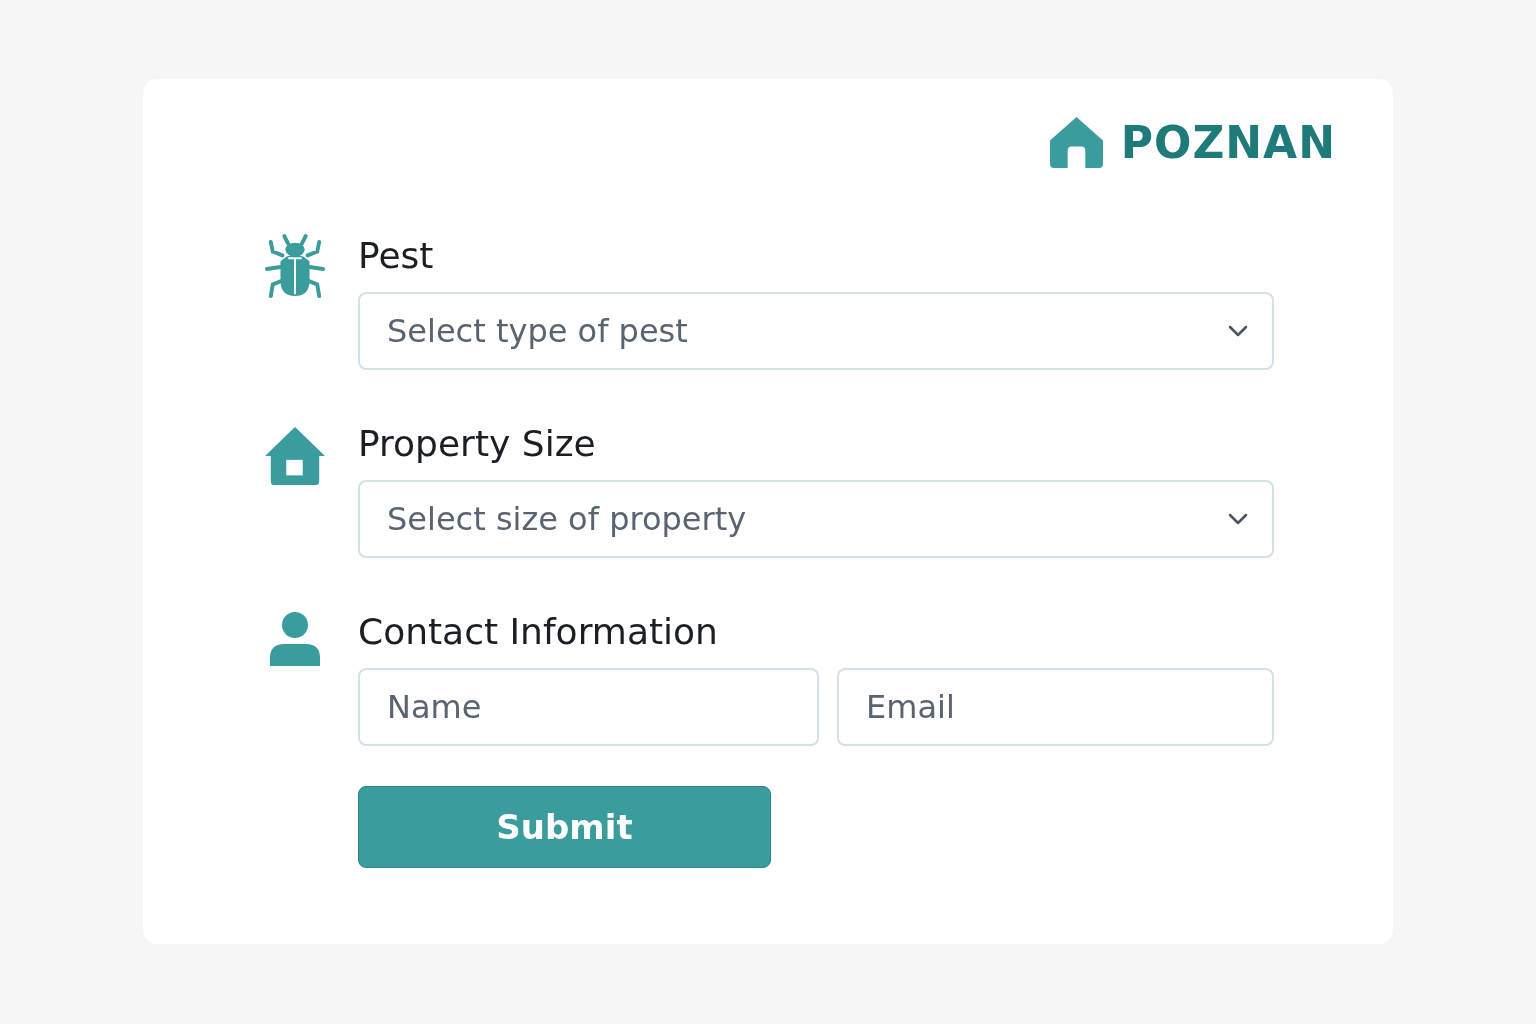 This screenshot has width=1536, height=1024. Describe the element at coordinates (295, 639) in the screenshot. I see `person-icon` at that location.